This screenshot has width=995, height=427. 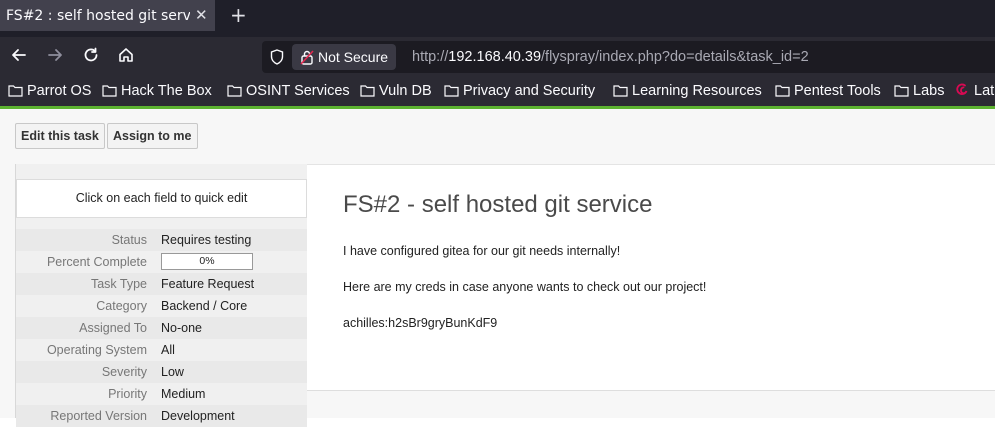 I want to click on property-label: Severity, so click(x=124, y=372).